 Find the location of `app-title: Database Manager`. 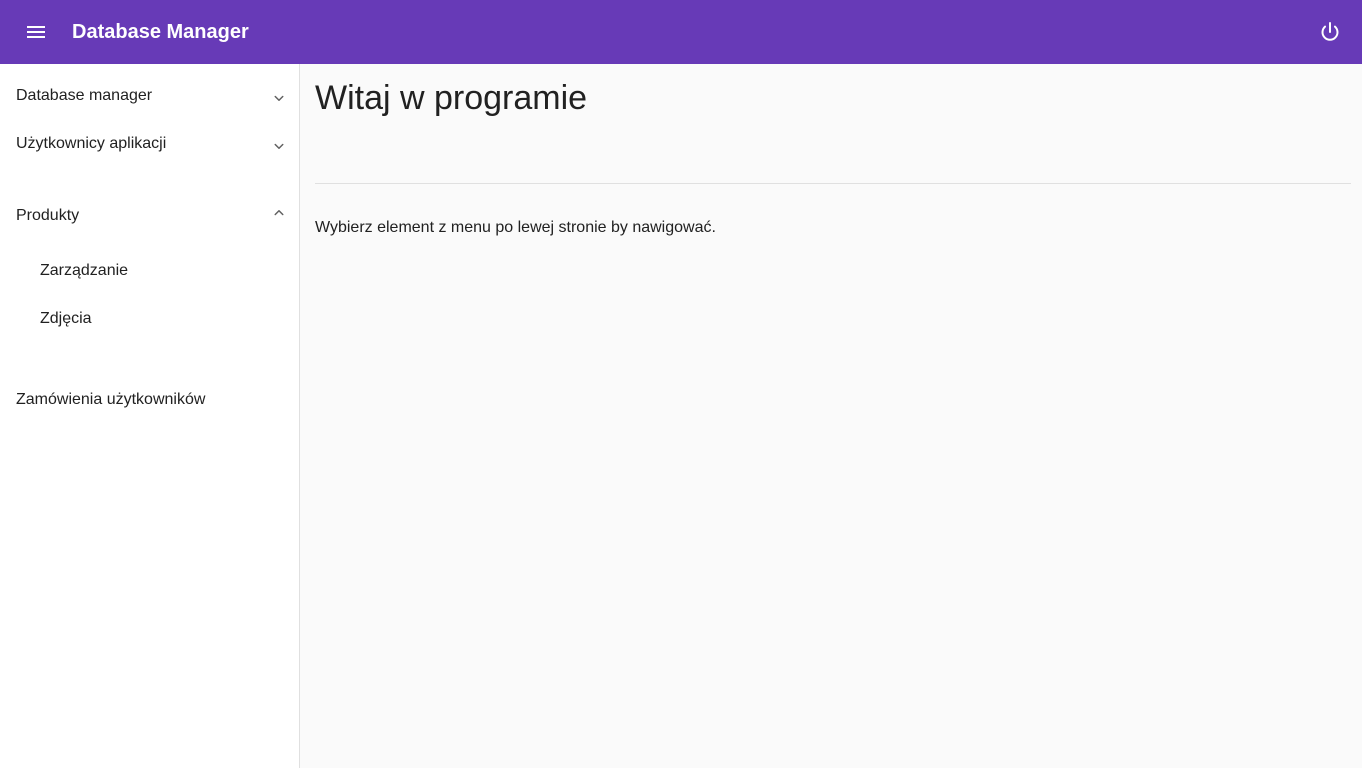

app-title: Database Manager is located at coordinates (160, 32).